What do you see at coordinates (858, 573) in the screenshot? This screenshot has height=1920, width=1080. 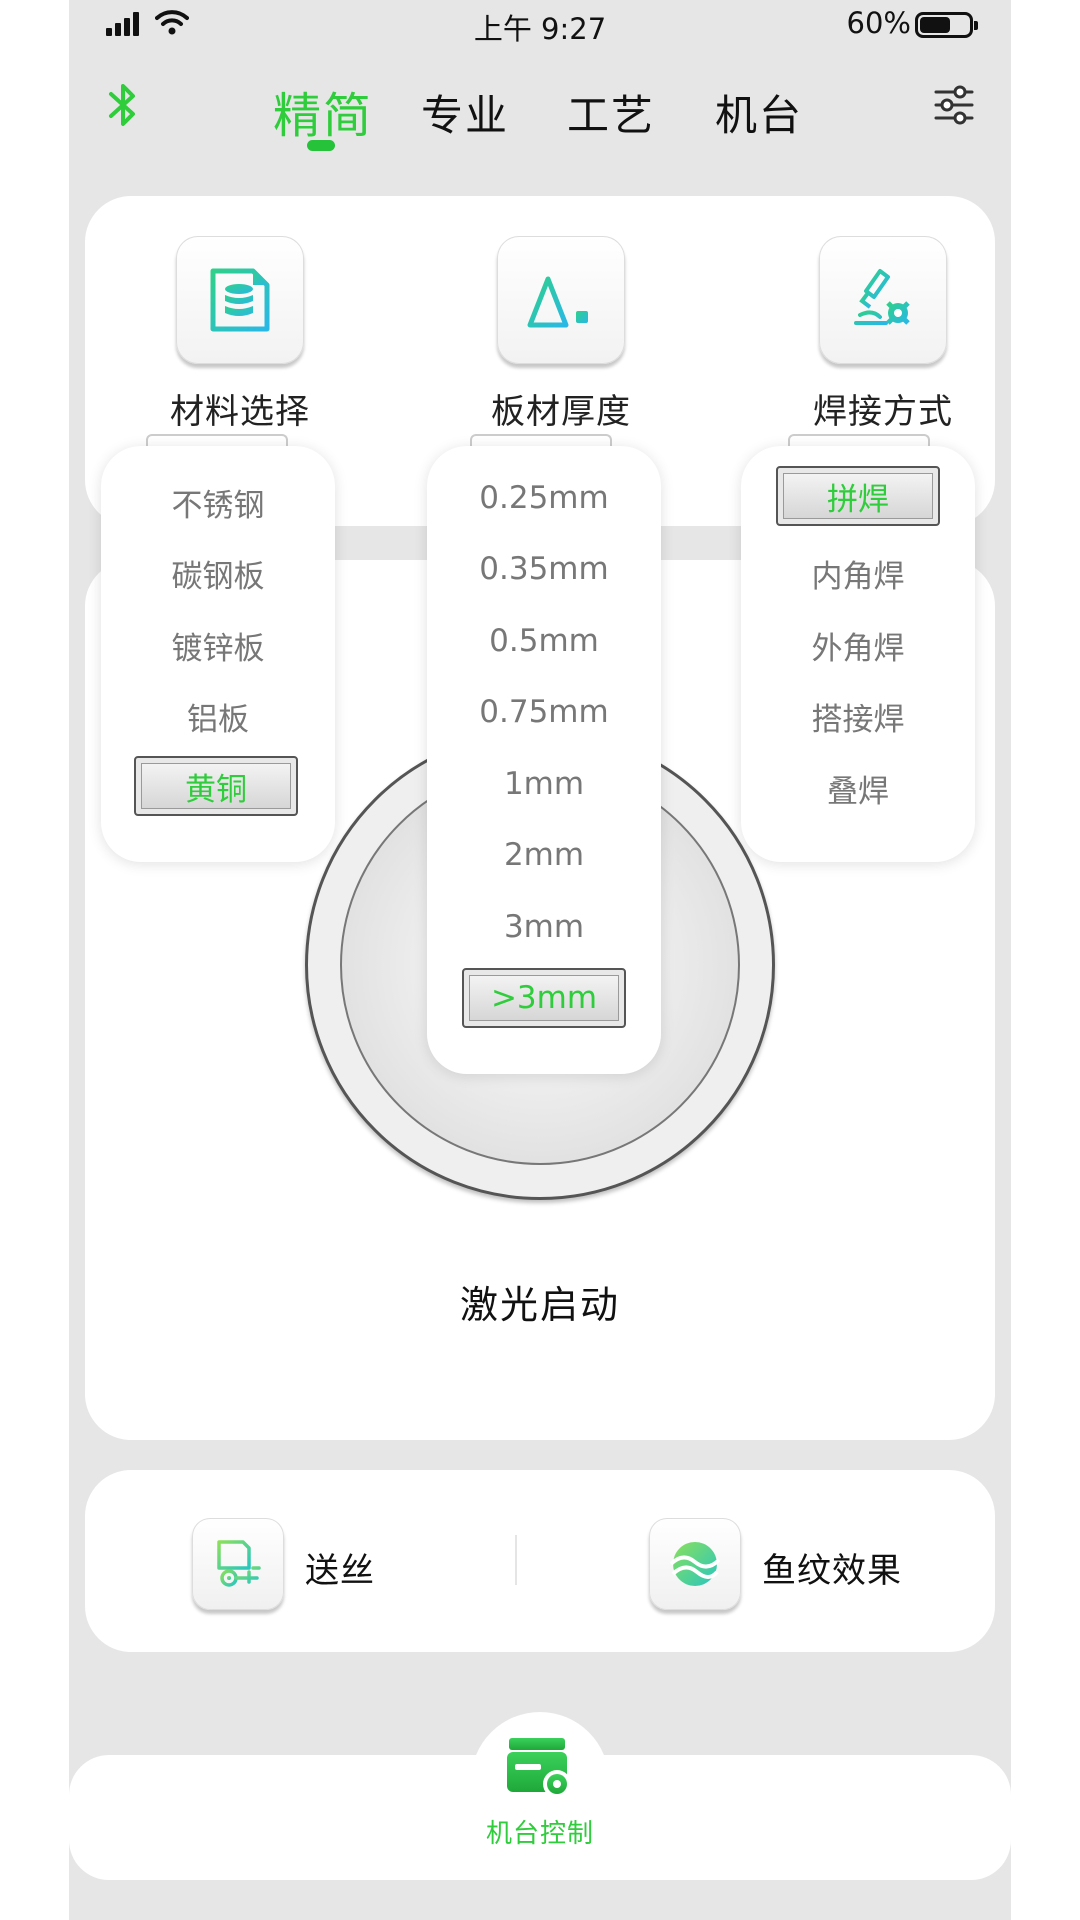 I see `weld-option: 内角焊` at bounding box center [858, 573].